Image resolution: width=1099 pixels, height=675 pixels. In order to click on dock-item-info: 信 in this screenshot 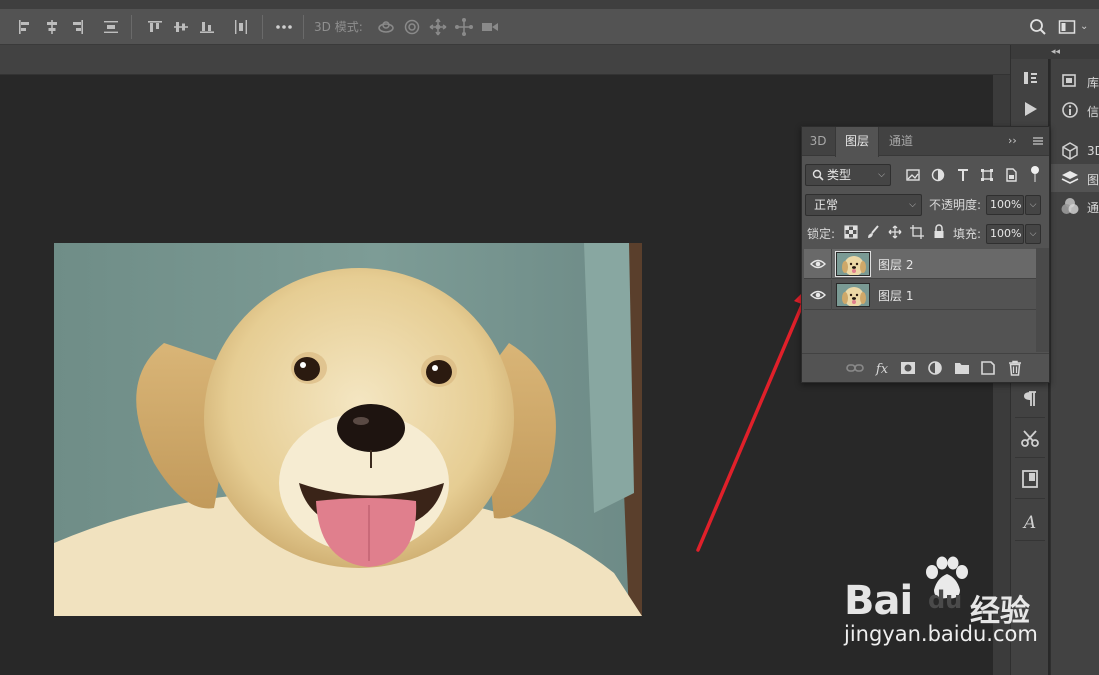, I will do `click(1075, 110)`.